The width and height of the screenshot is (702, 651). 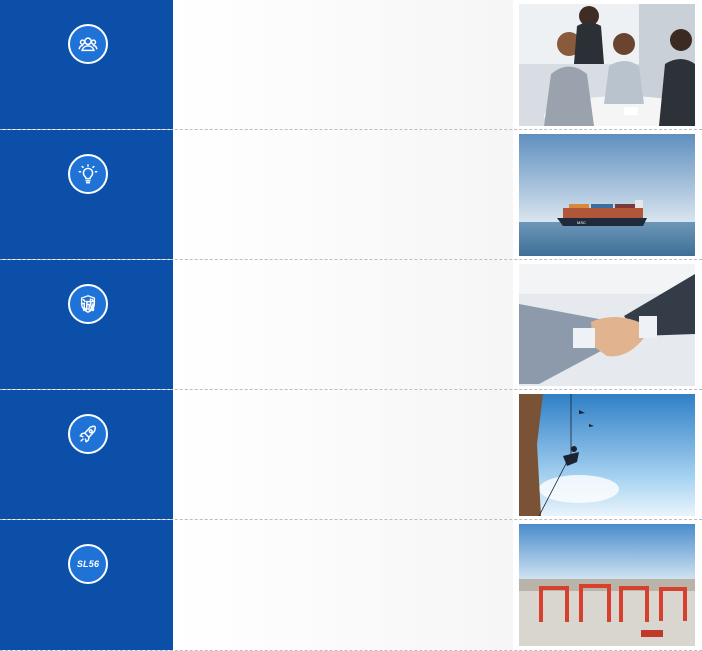 I want to click on sl56-logo-icon: SL56, so click(x=88, y=564).